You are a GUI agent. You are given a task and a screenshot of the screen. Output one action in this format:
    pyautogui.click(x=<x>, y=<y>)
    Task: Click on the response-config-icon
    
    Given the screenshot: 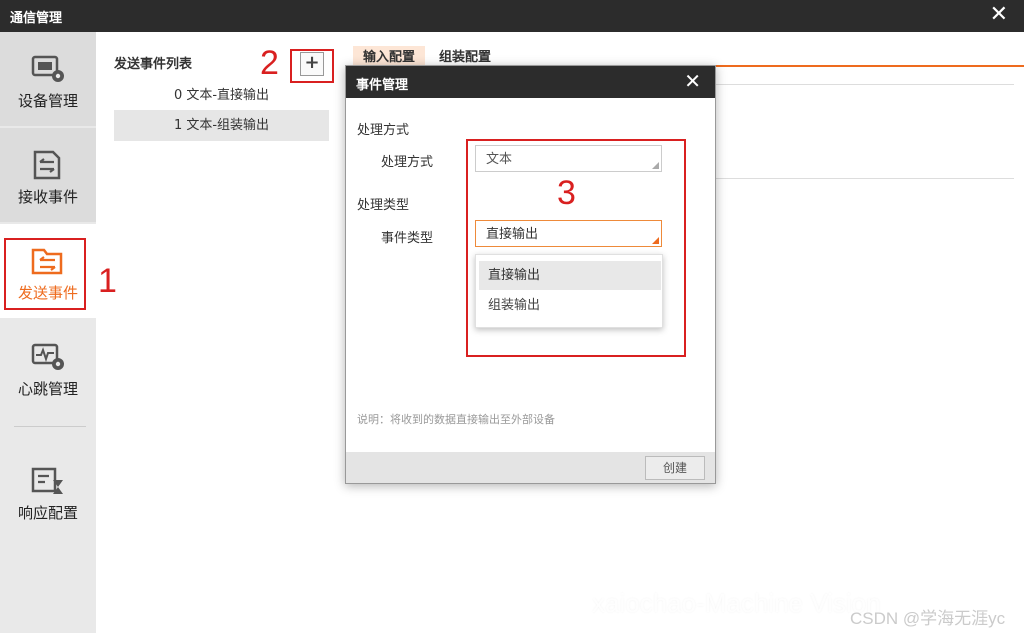 What is the action you would take?
    pyautogui.click(x=47, y=480)
    